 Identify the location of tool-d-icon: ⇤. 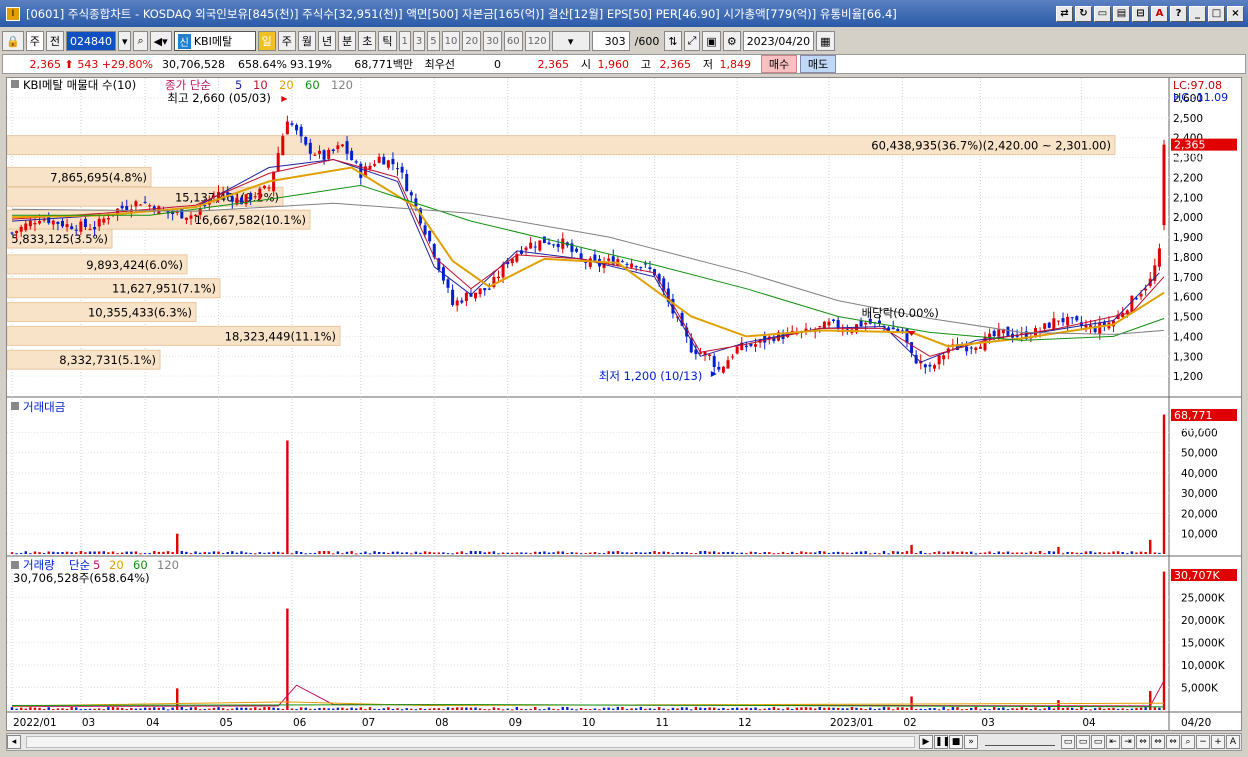
(1113, 742).